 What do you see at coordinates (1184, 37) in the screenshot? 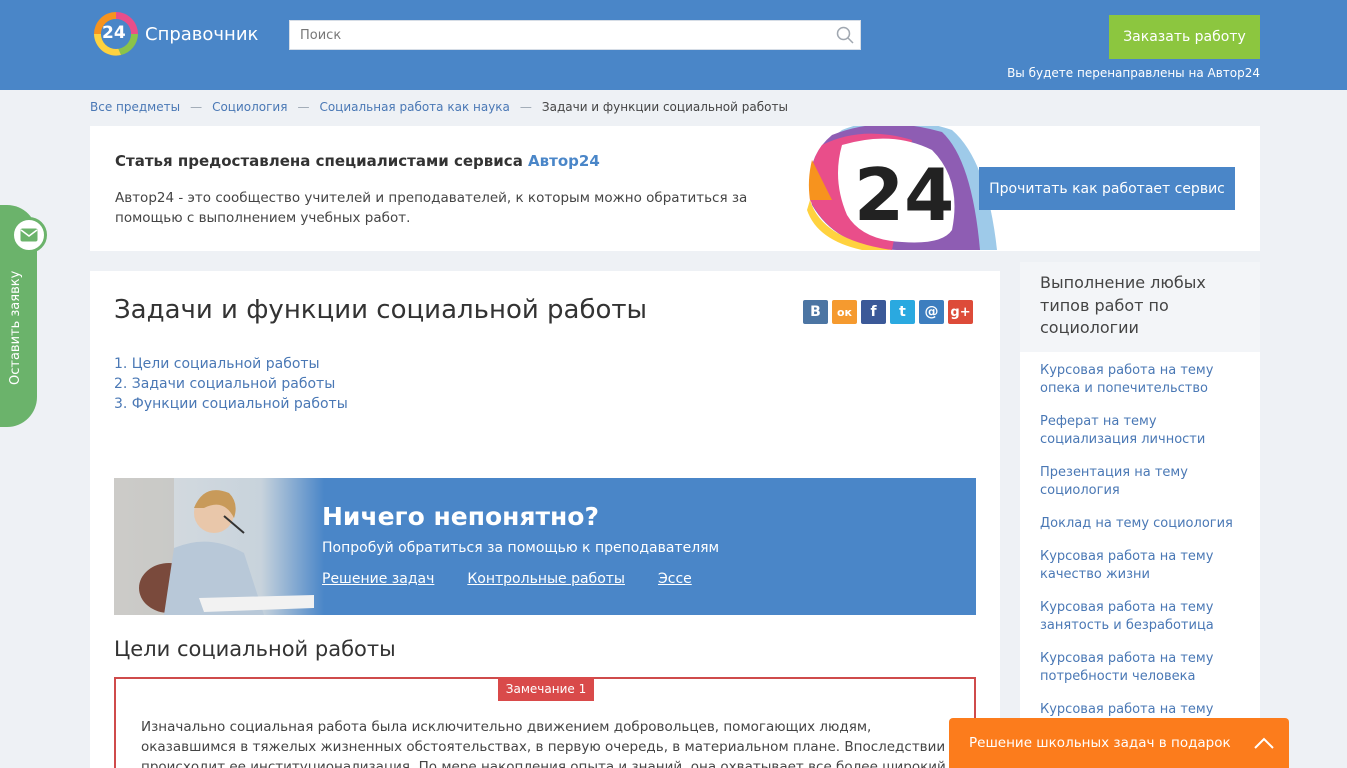
I see `order-work-button: Заказать работу` at bounding box center [1184, 37].